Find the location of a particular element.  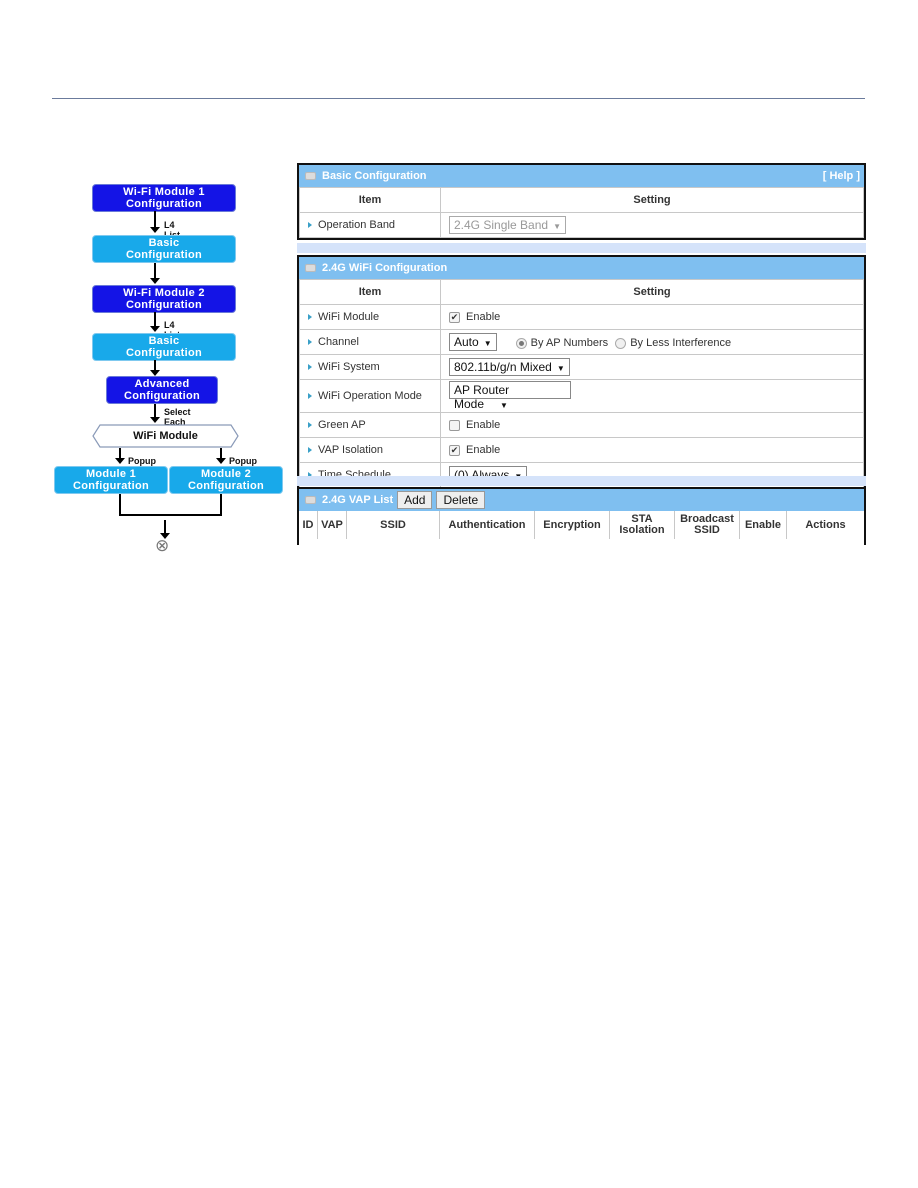

radio-label: By Less Interference is located at coordinates (681, 343).